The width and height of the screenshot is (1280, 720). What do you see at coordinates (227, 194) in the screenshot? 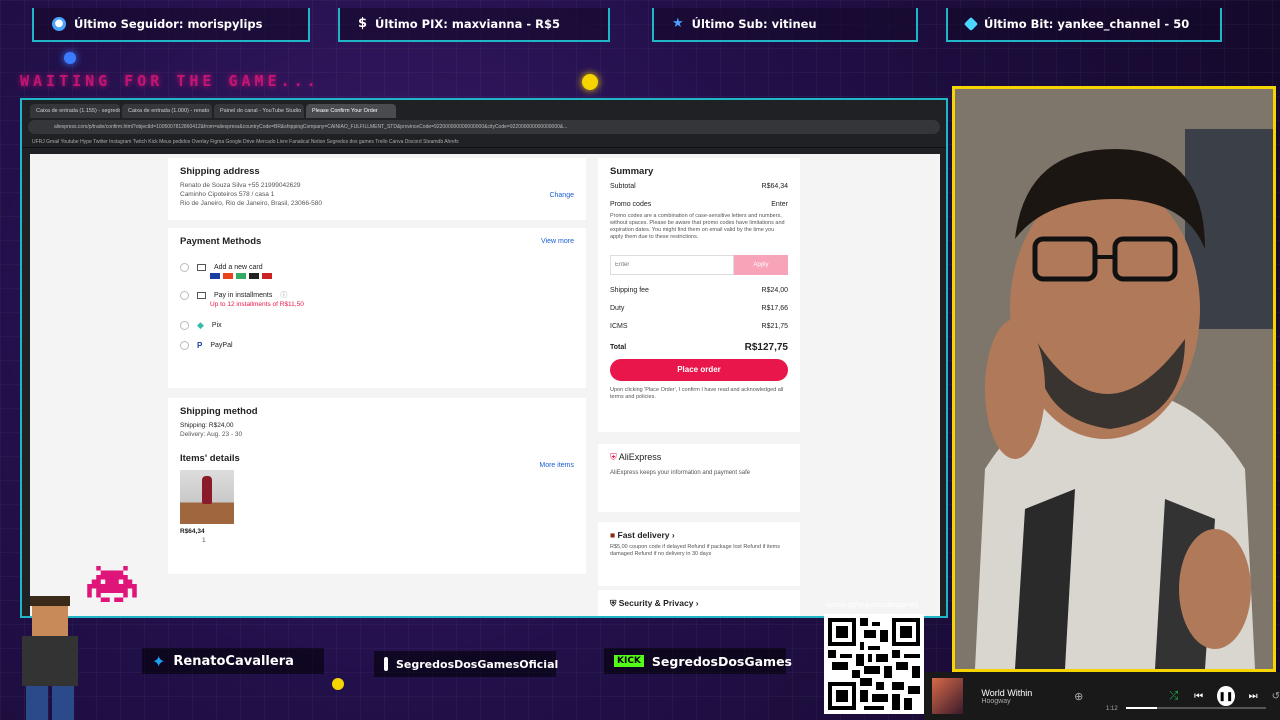
I see `address-line-1: Caminho Cipoteiros 578 / casa 1` at bounding box center [227, 194].